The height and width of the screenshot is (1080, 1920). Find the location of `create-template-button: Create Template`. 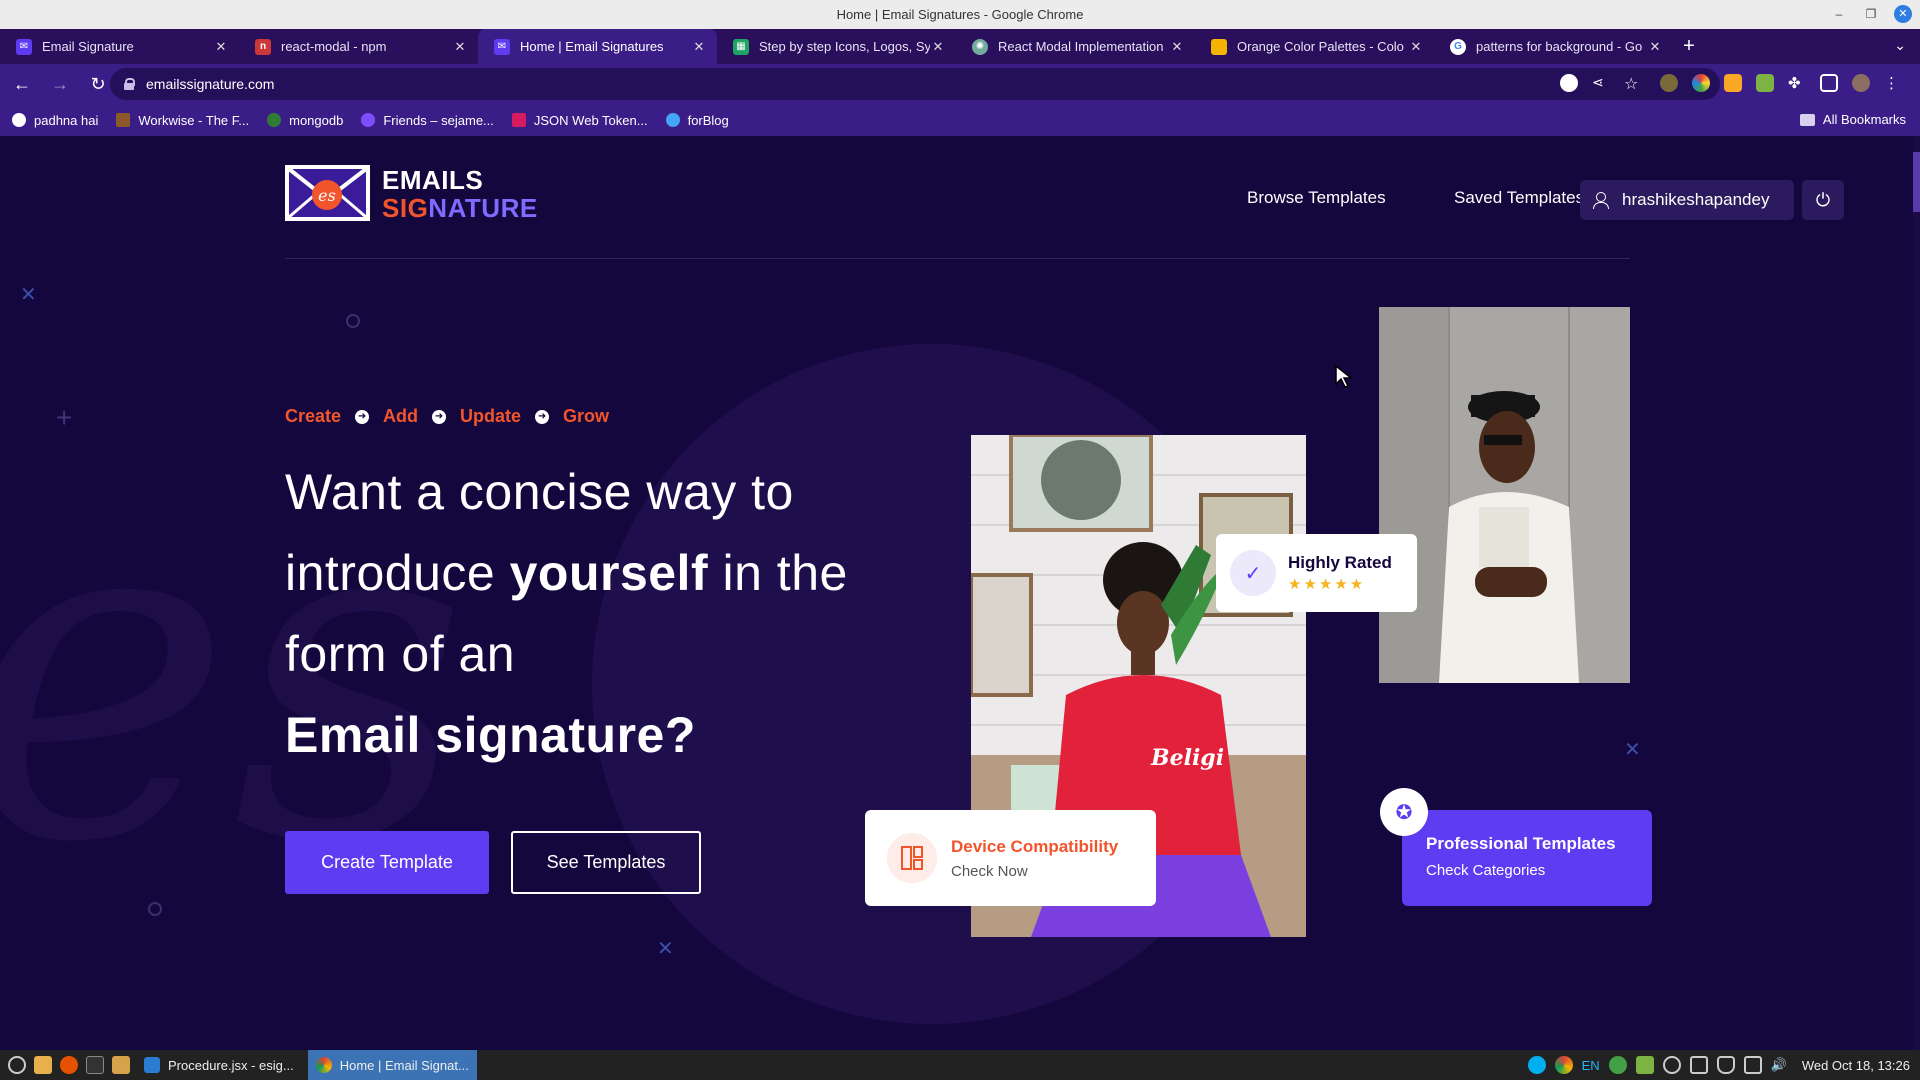

create-template-button: Create Template is located at coordinates (387, 862).